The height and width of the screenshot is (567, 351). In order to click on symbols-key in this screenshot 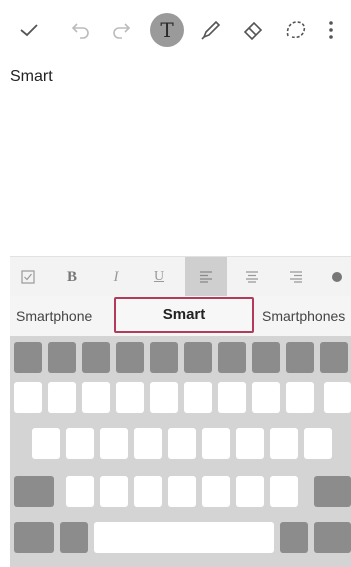, I will do `click(34, 537)`.